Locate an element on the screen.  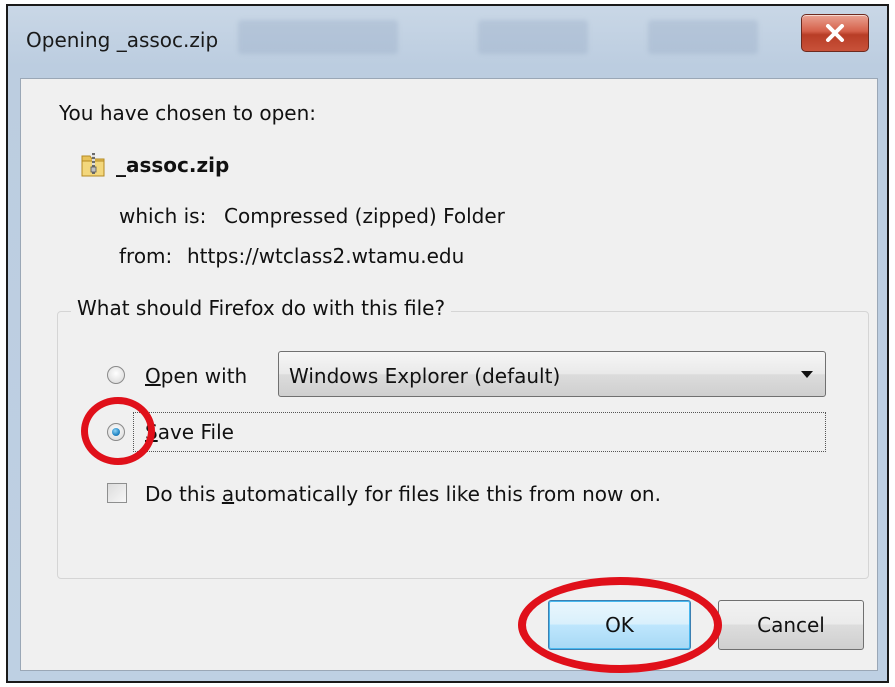
action-group-title: What should Firefox do with this file? is located at coordinates (261, 308).